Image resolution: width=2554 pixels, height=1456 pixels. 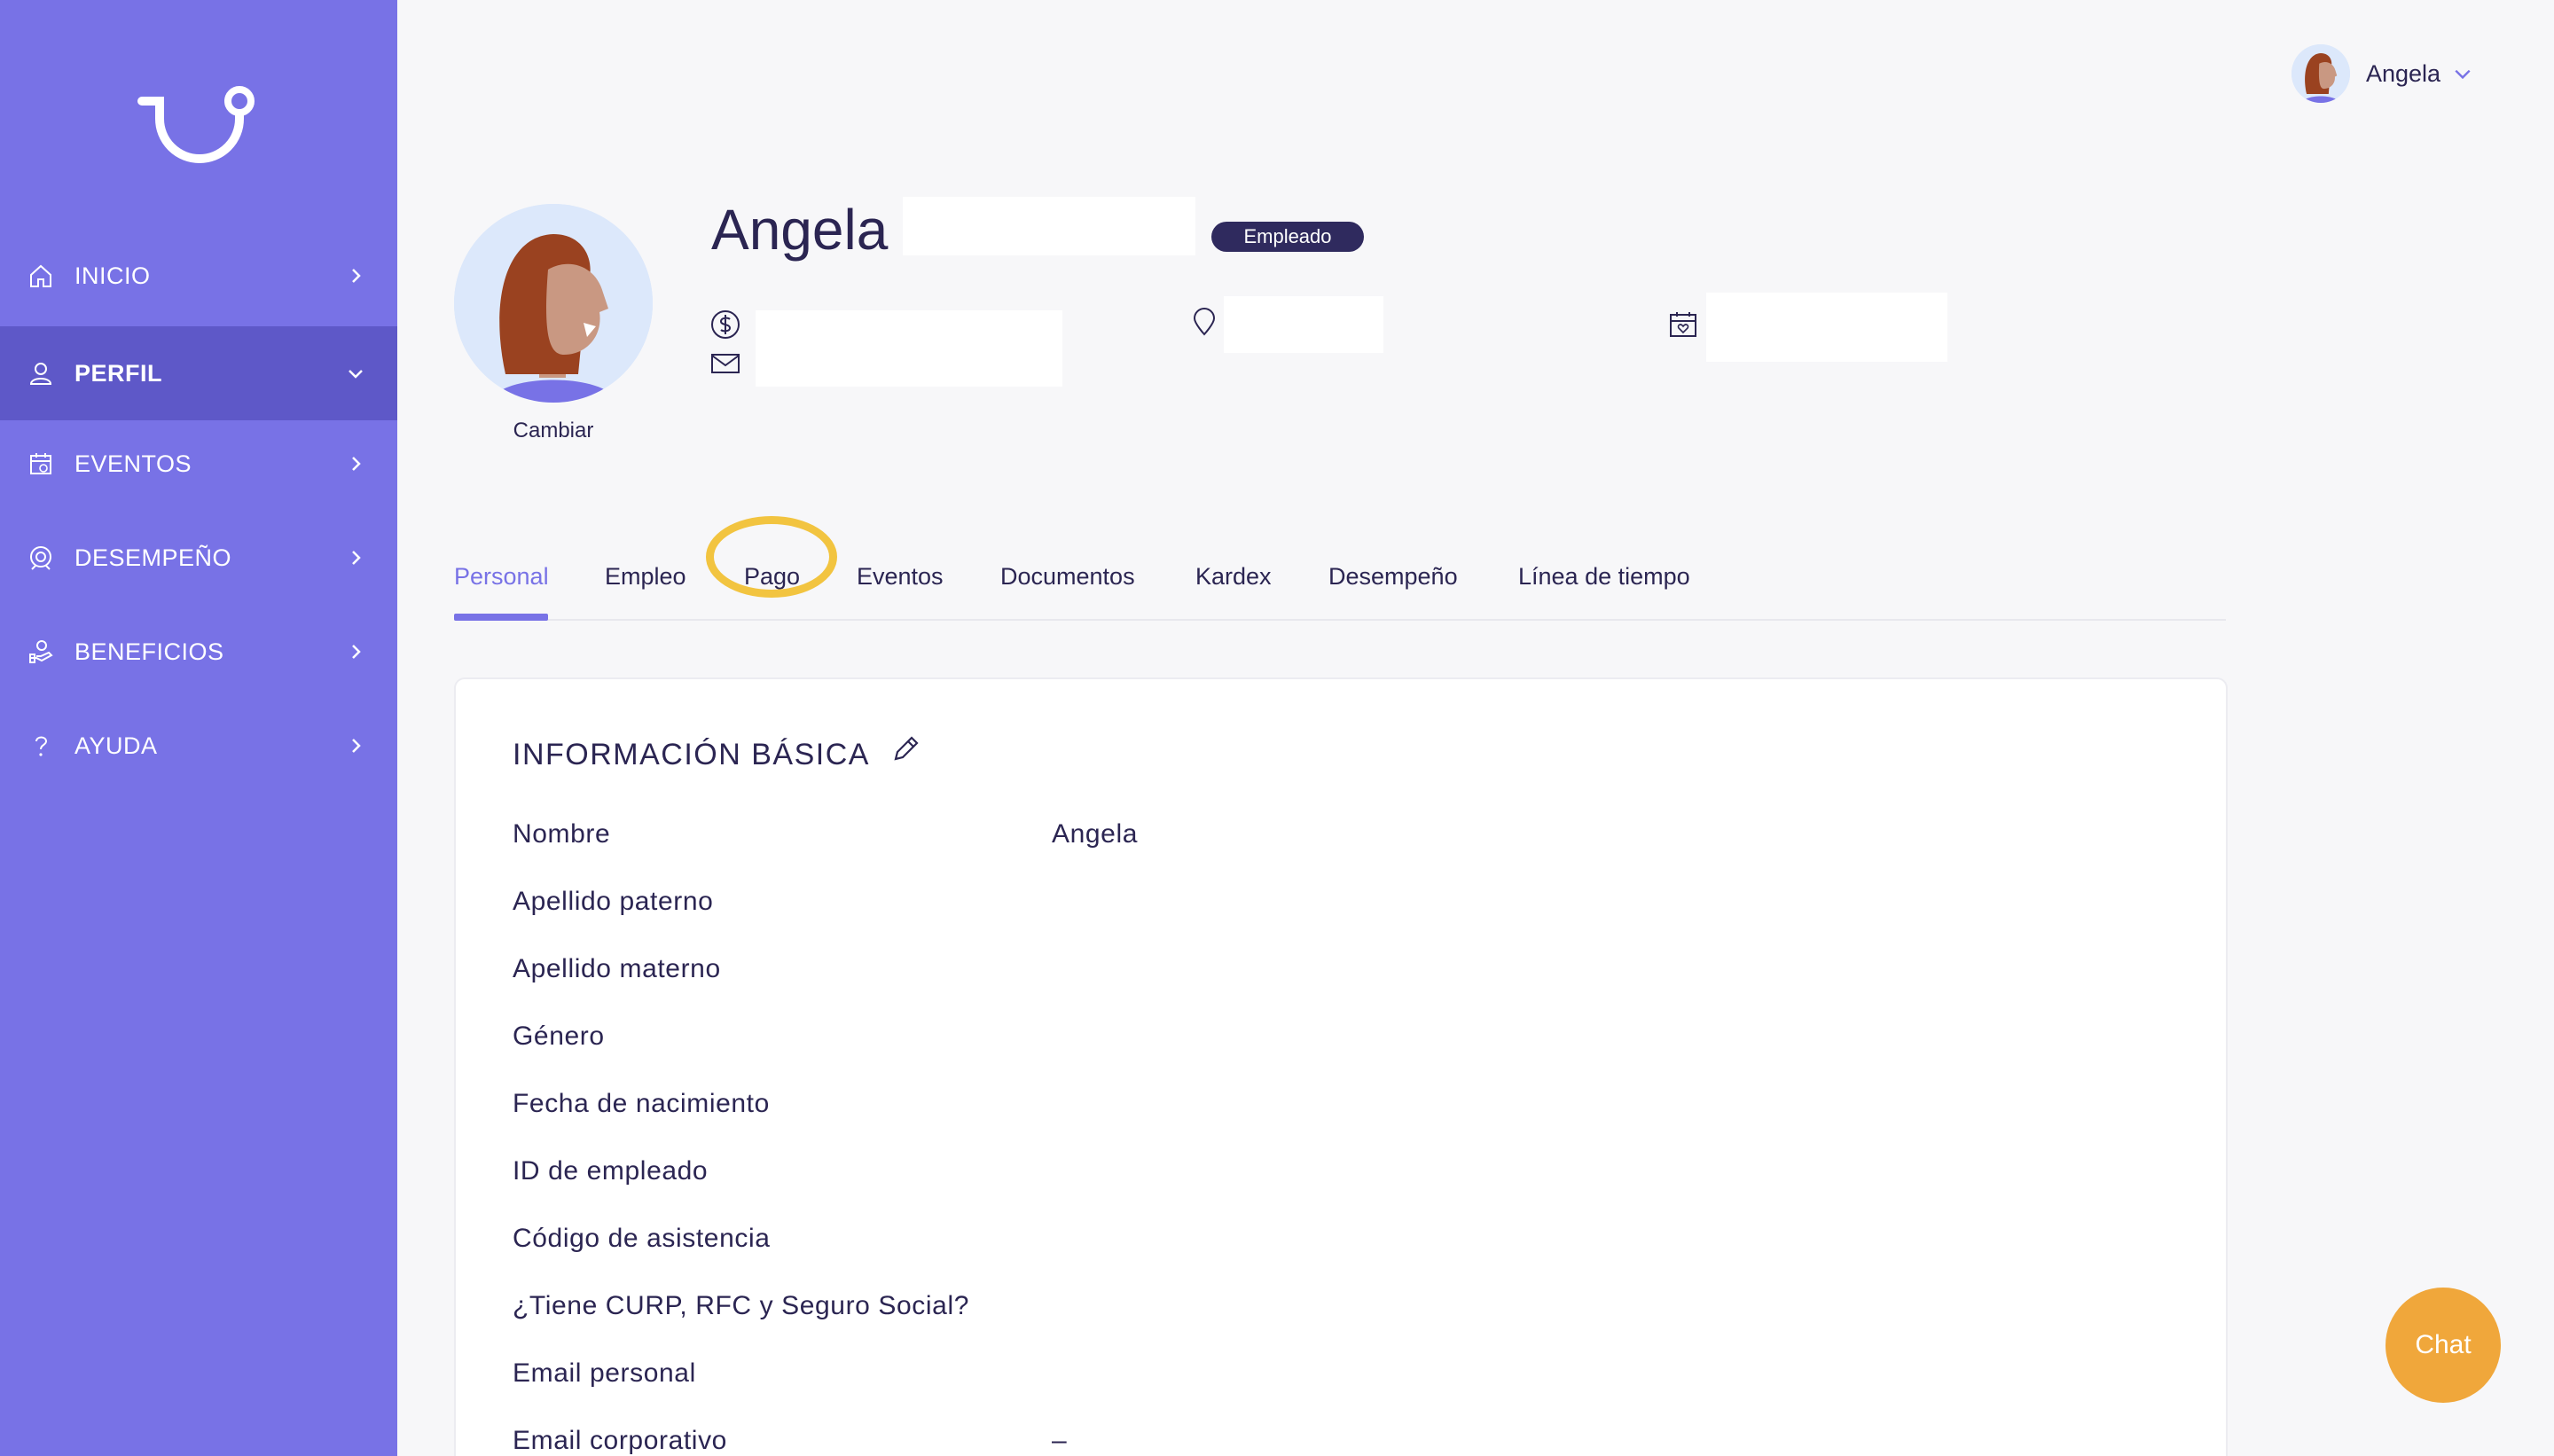 What do you see at coordinates (1303, 324) in the screenshot?
I see `redacted-location` at bounding box center [1303, 324].